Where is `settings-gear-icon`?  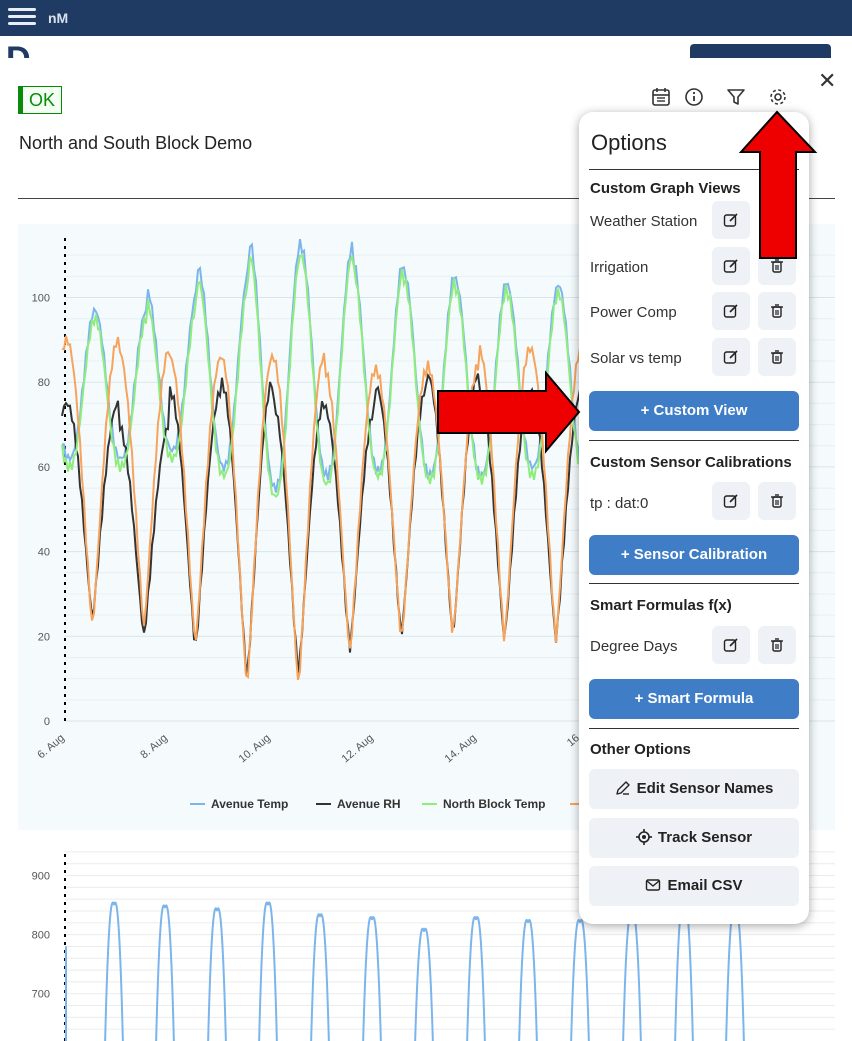
settings-gear-icon is located at coordinates (779, 98).